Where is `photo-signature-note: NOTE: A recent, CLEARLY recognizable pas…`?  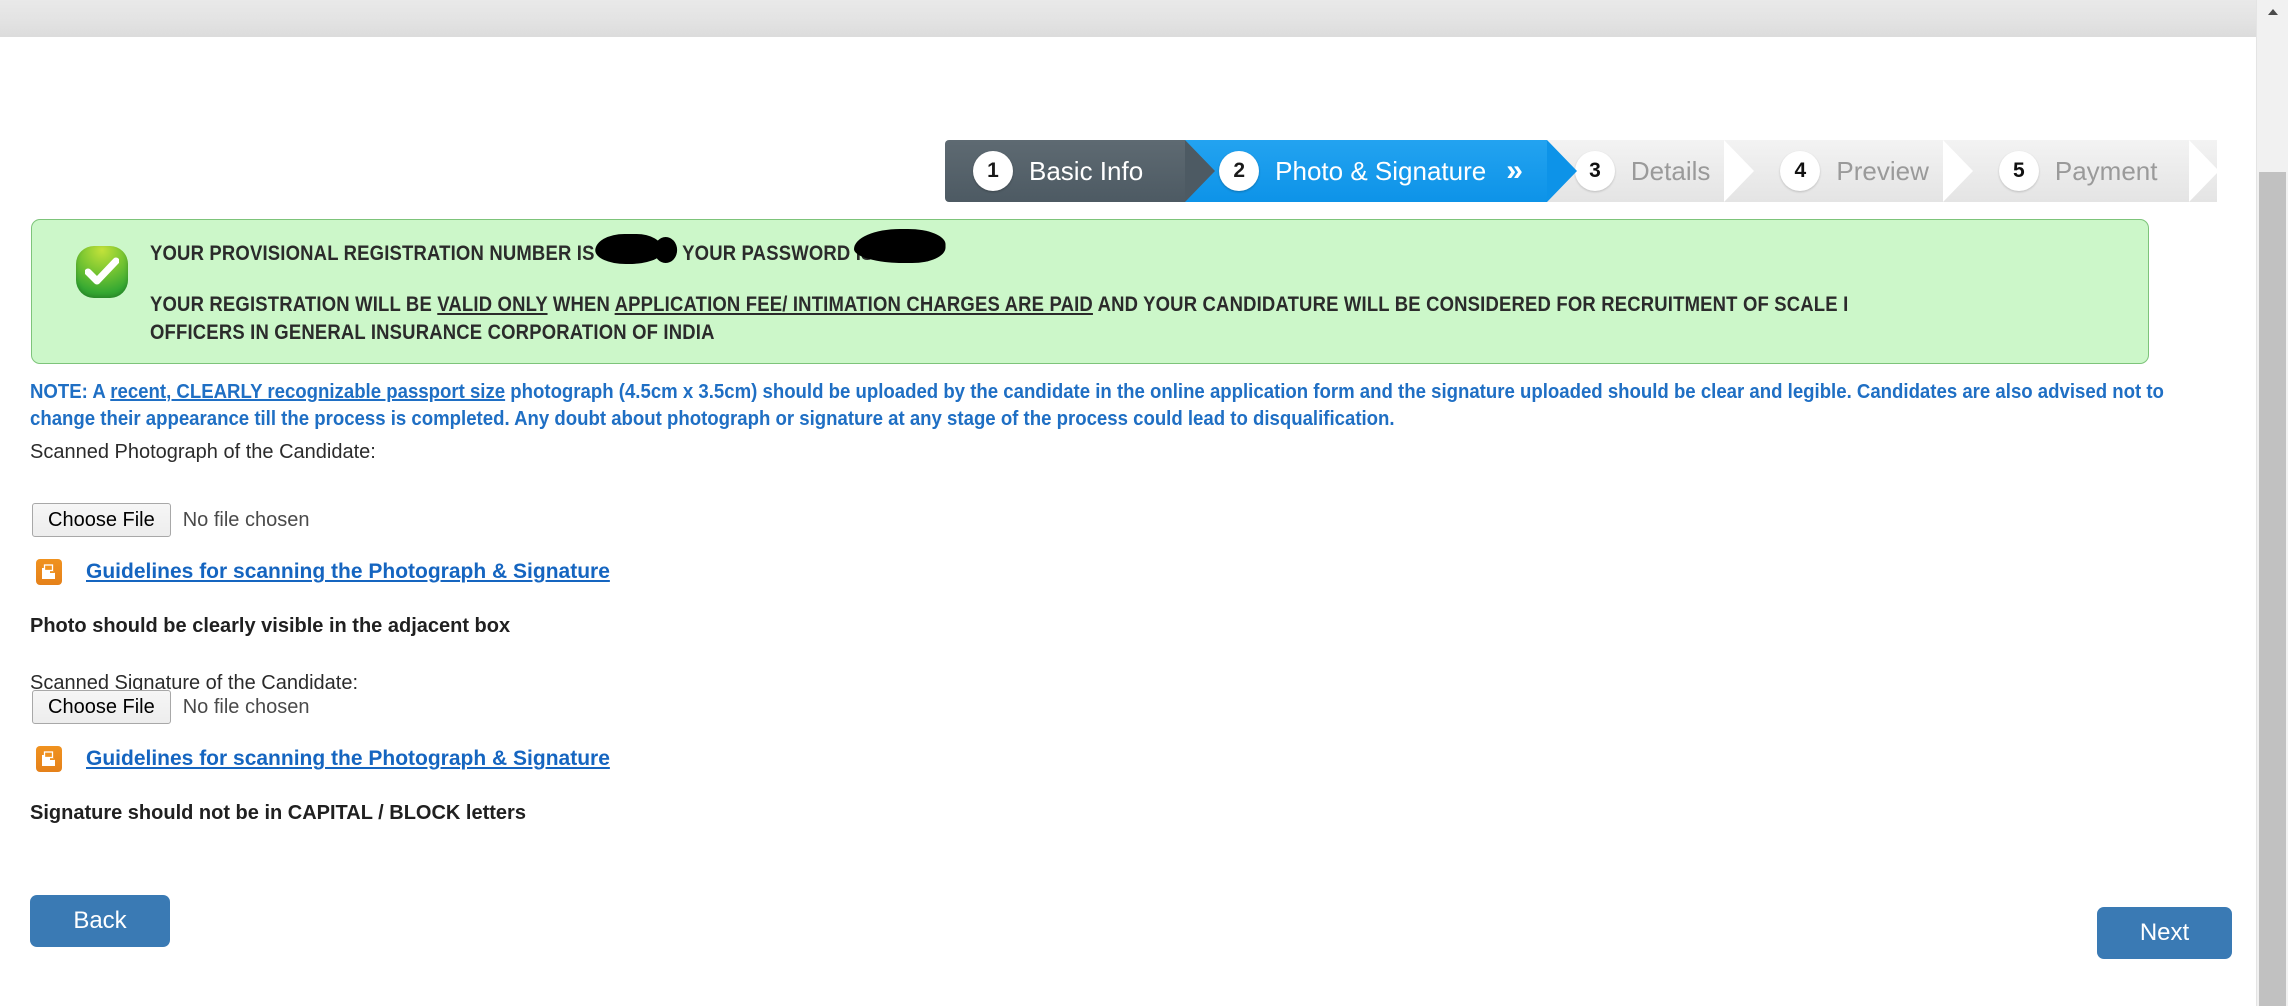 photo-signature-note: NOTE: A recent, CLEARLY recognizable pas… is located at coordinates (1113, 406).